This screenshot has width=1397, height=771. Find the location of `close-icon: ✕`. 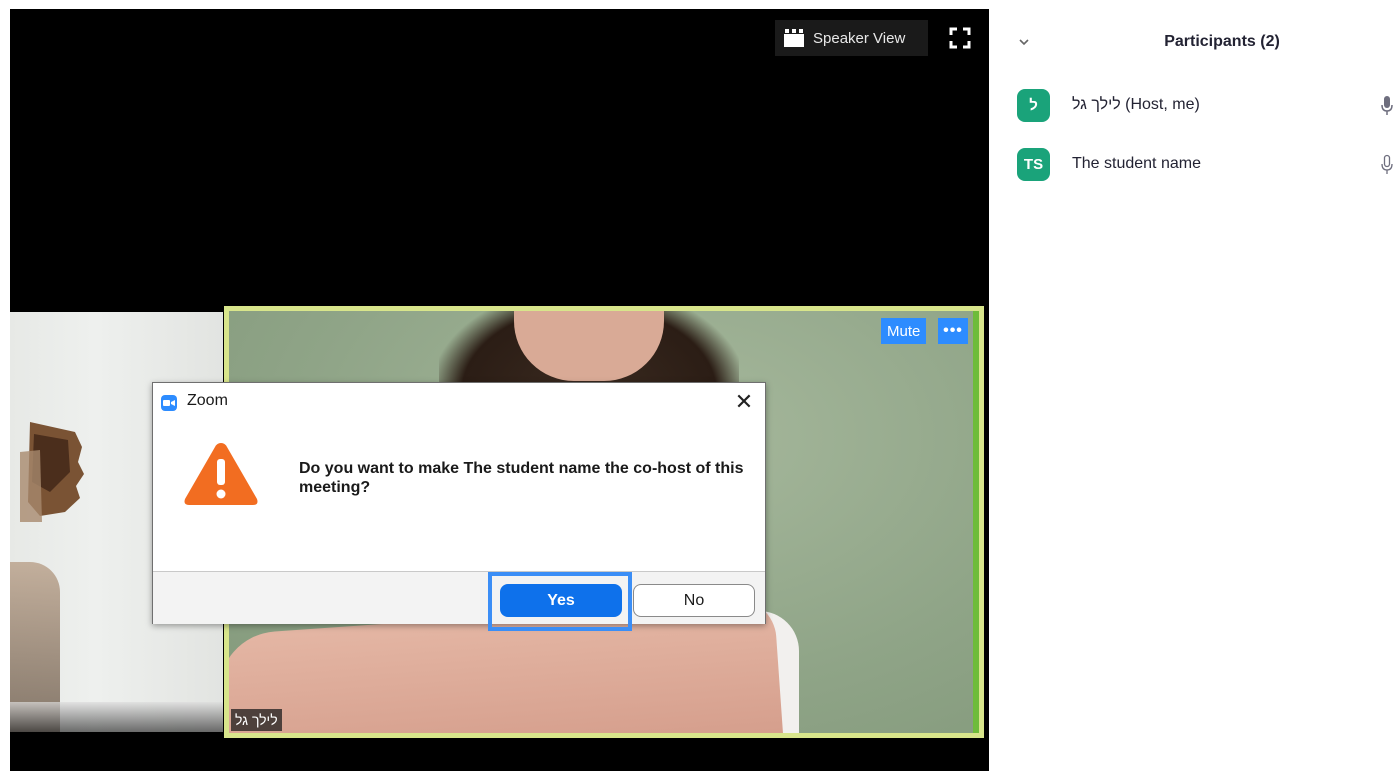

close-icon: ✕ is located at coordinates (744, 402).